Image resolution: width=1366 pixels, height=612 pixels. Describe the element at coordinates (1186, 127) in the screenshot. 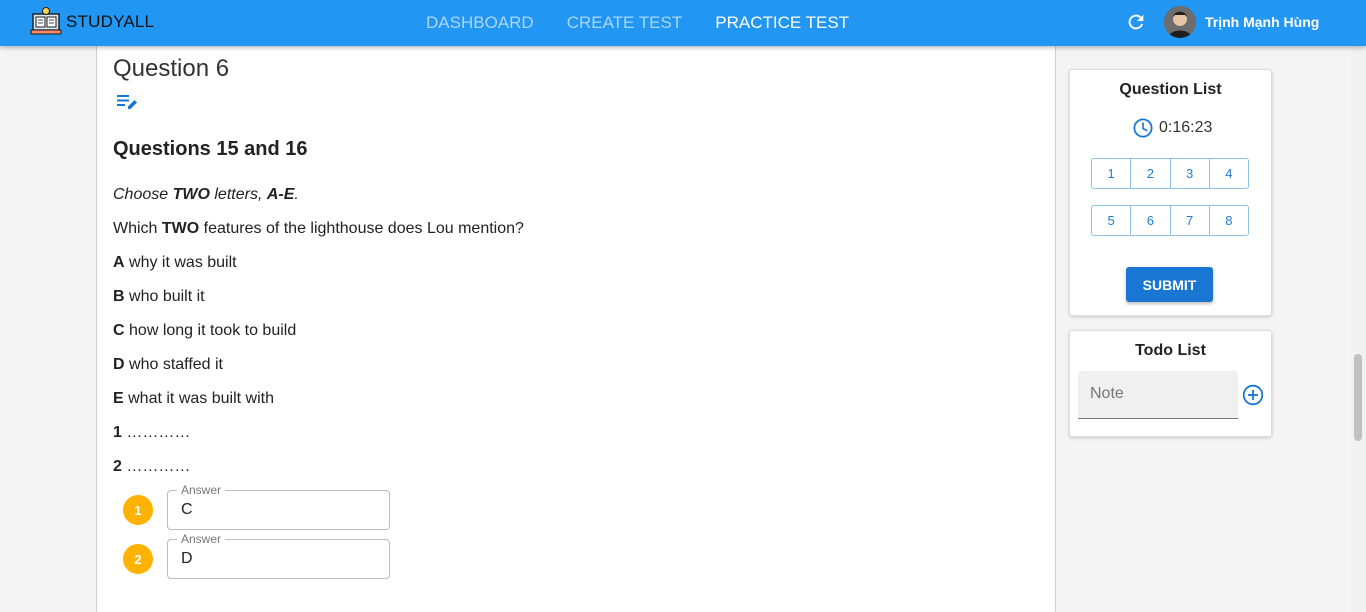

I see `timer-value: 0:16:23` at that location.